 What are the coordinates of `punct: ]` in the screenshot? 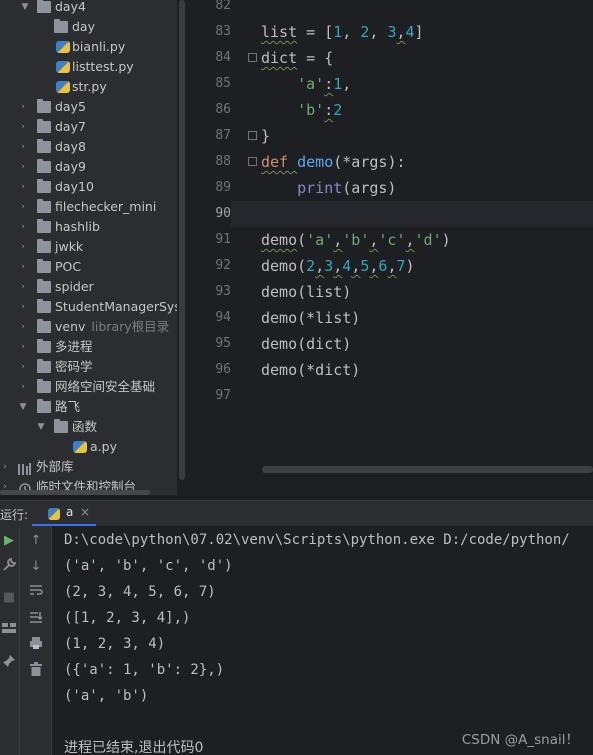 It's located at (419, 32).